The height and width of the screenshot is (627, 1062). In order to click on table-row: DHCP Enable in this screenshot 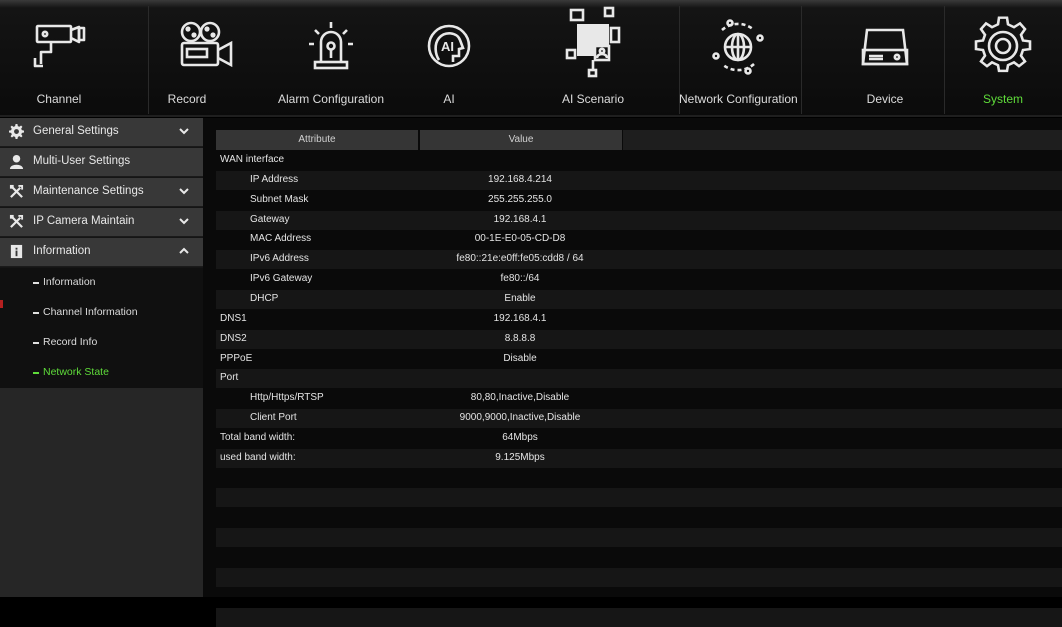, I will do `click(639, 299)`.